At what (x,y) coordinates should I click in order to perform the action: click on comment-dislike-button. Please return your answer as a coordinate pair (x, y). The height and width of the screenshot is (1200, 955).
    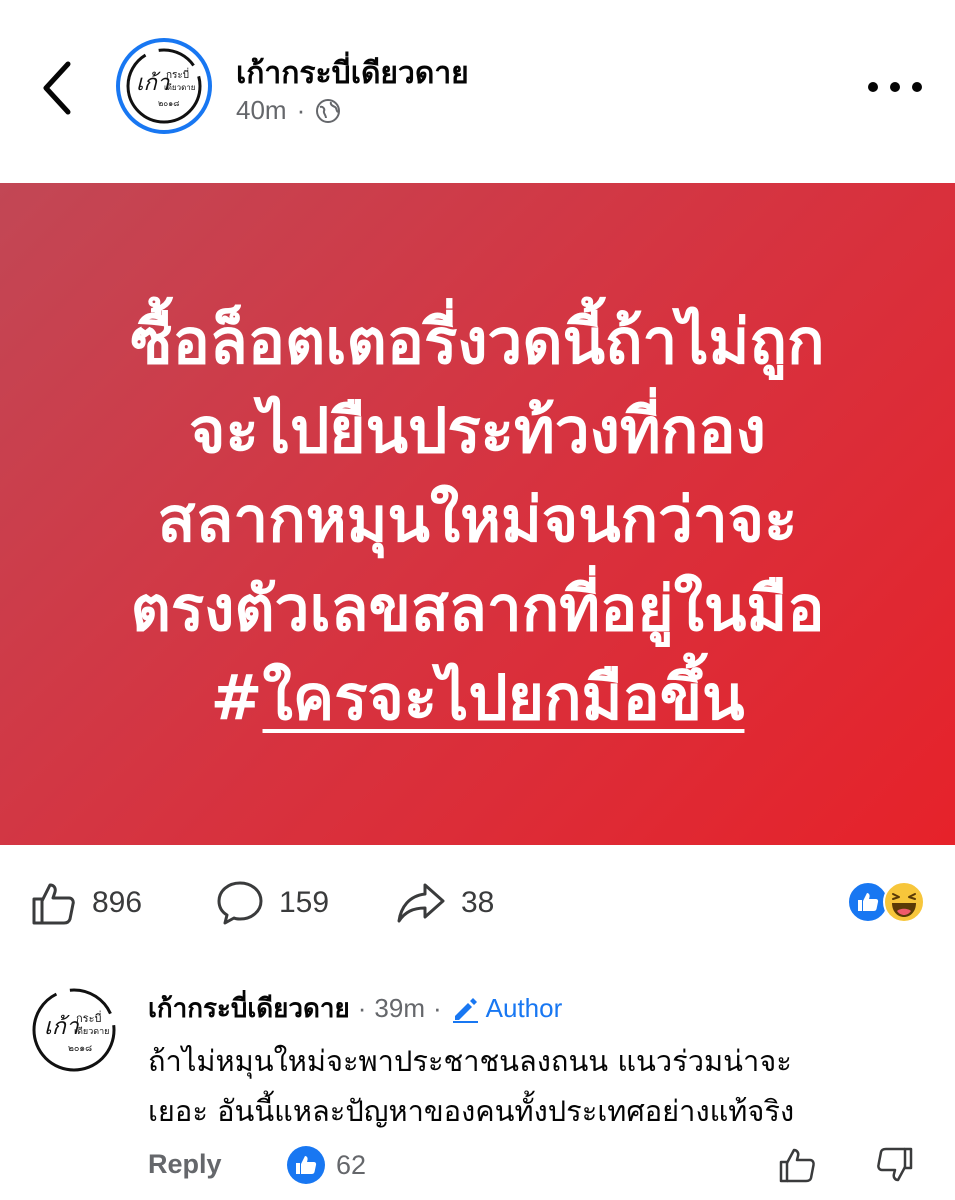
    Looking at the image, I should click on (894, 1167).